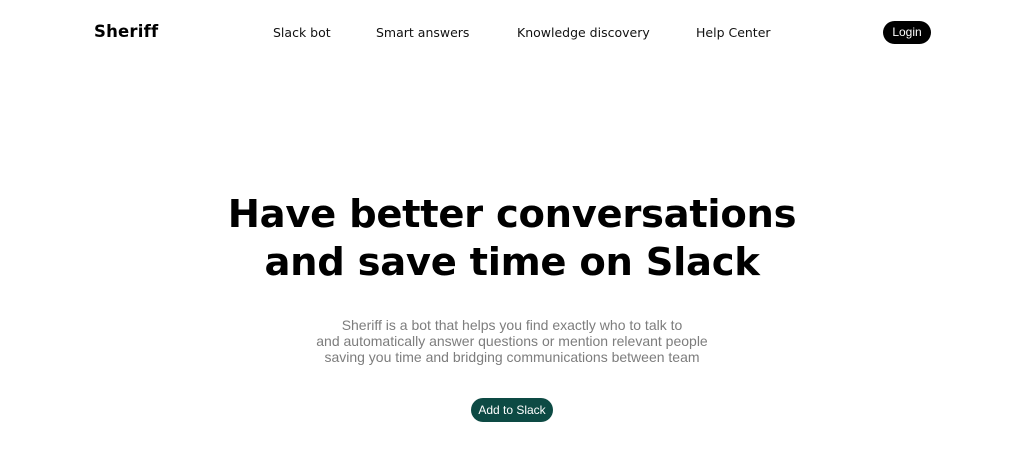 The width and height of the screenshot is (1024, 467). I want to click on nav-slack-bot: Slack bot, so click(302, 33).